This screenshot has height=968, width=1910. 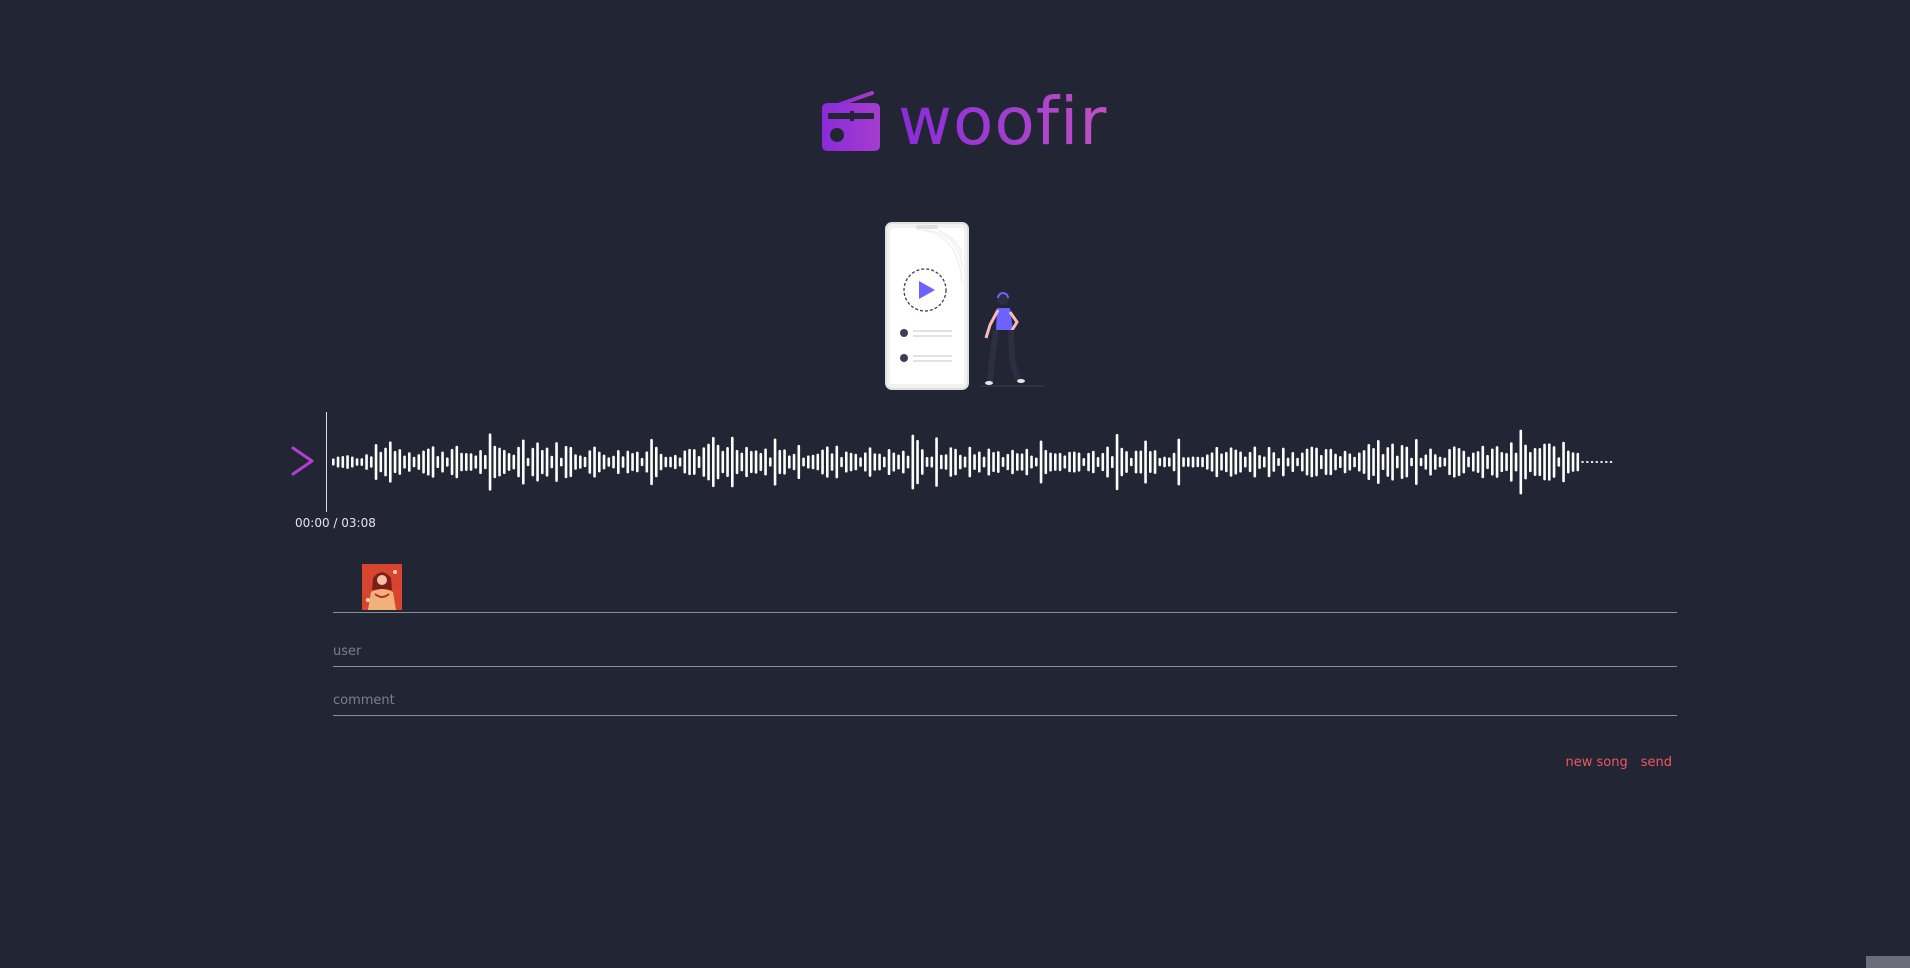 I want to click on user-input, so click(x=1005, y=651).